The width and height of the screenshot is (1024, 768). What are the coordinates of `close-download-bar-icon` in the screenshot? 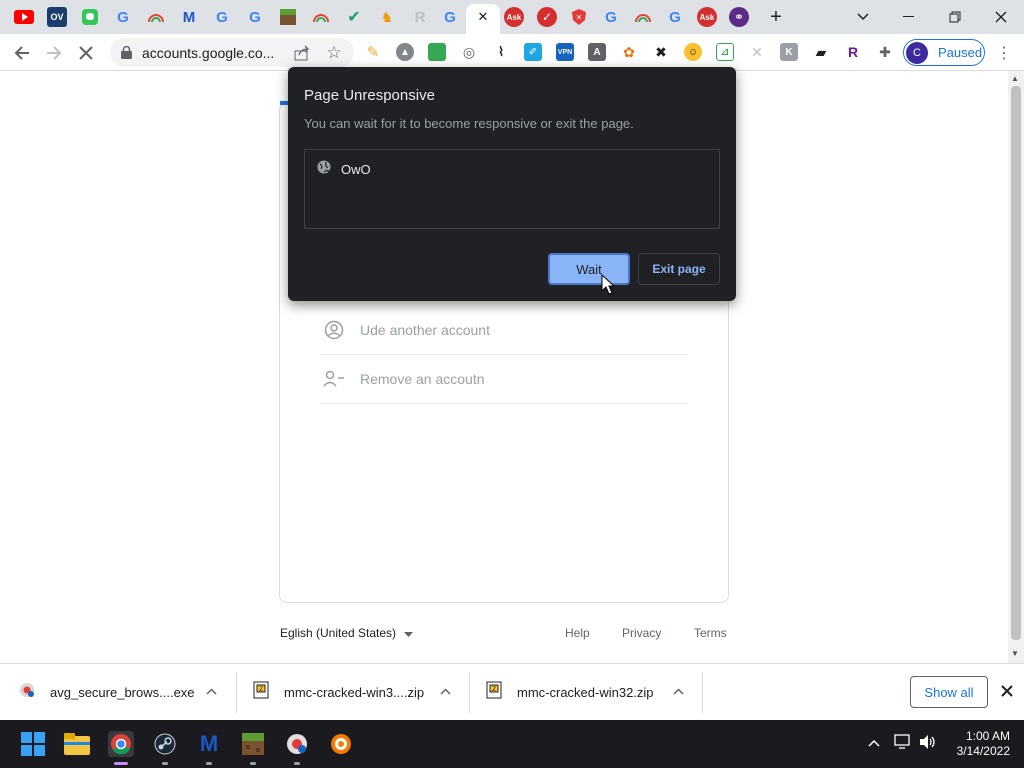 It's located at (1007, 691).